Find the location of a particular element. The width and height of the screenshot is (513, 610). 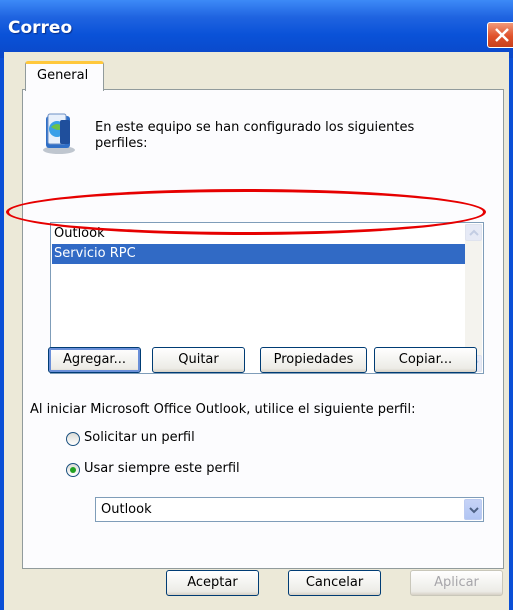

scroll-up-button is located at coordinates (473, 232).